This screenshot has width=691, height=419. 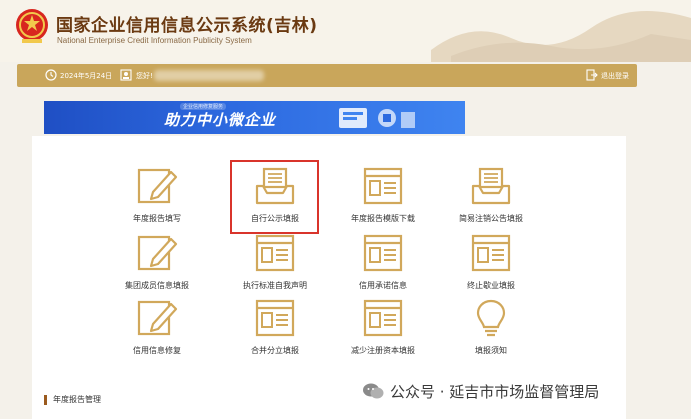 What do you see at coordinates (187, 26) in the screenshot?
I see `site-title: 国家企业信用信息公示系统(吉林)` at bounding box center [187, 26].